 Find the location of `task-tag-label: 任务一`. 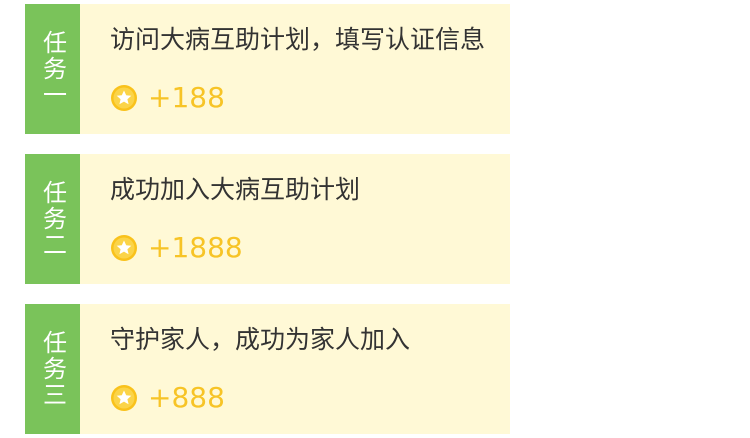

task-tag-label: 任务一 is located at coordinates (52, 69).